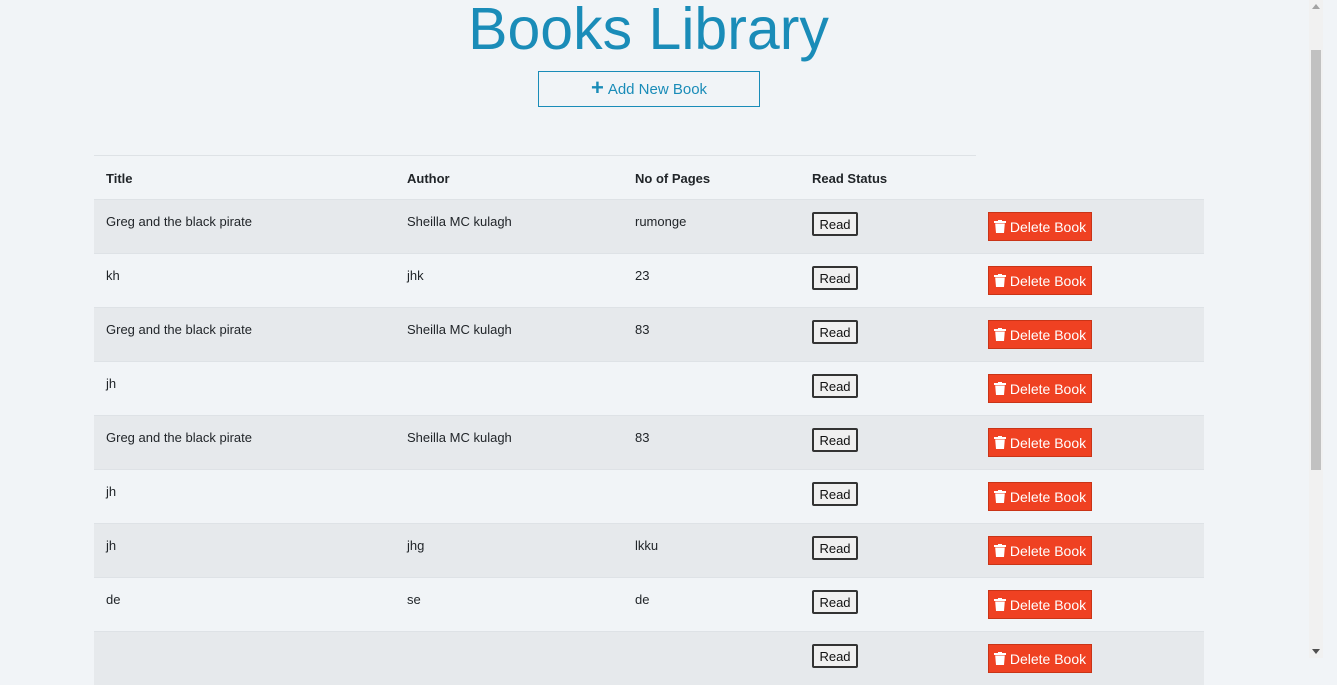 This screenshot has height=685, width=1337. What do you see at coordinates (113, 275) in the screenshot?
I see `cell-title: kh` at bounding box center [113, 275].